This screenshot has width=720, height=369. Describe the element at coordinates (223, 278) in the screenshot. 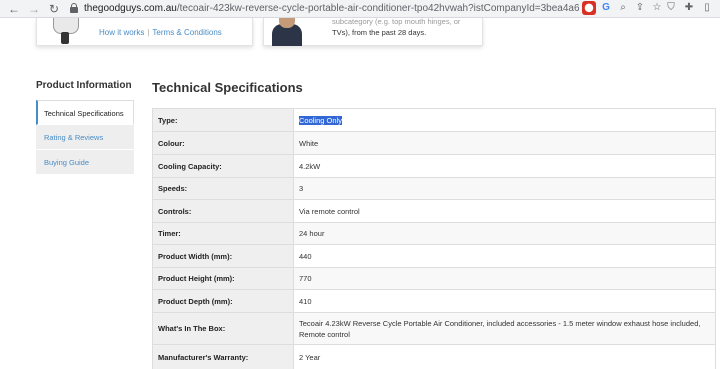

I see `spec-label: Product Height (mm):` at that location.